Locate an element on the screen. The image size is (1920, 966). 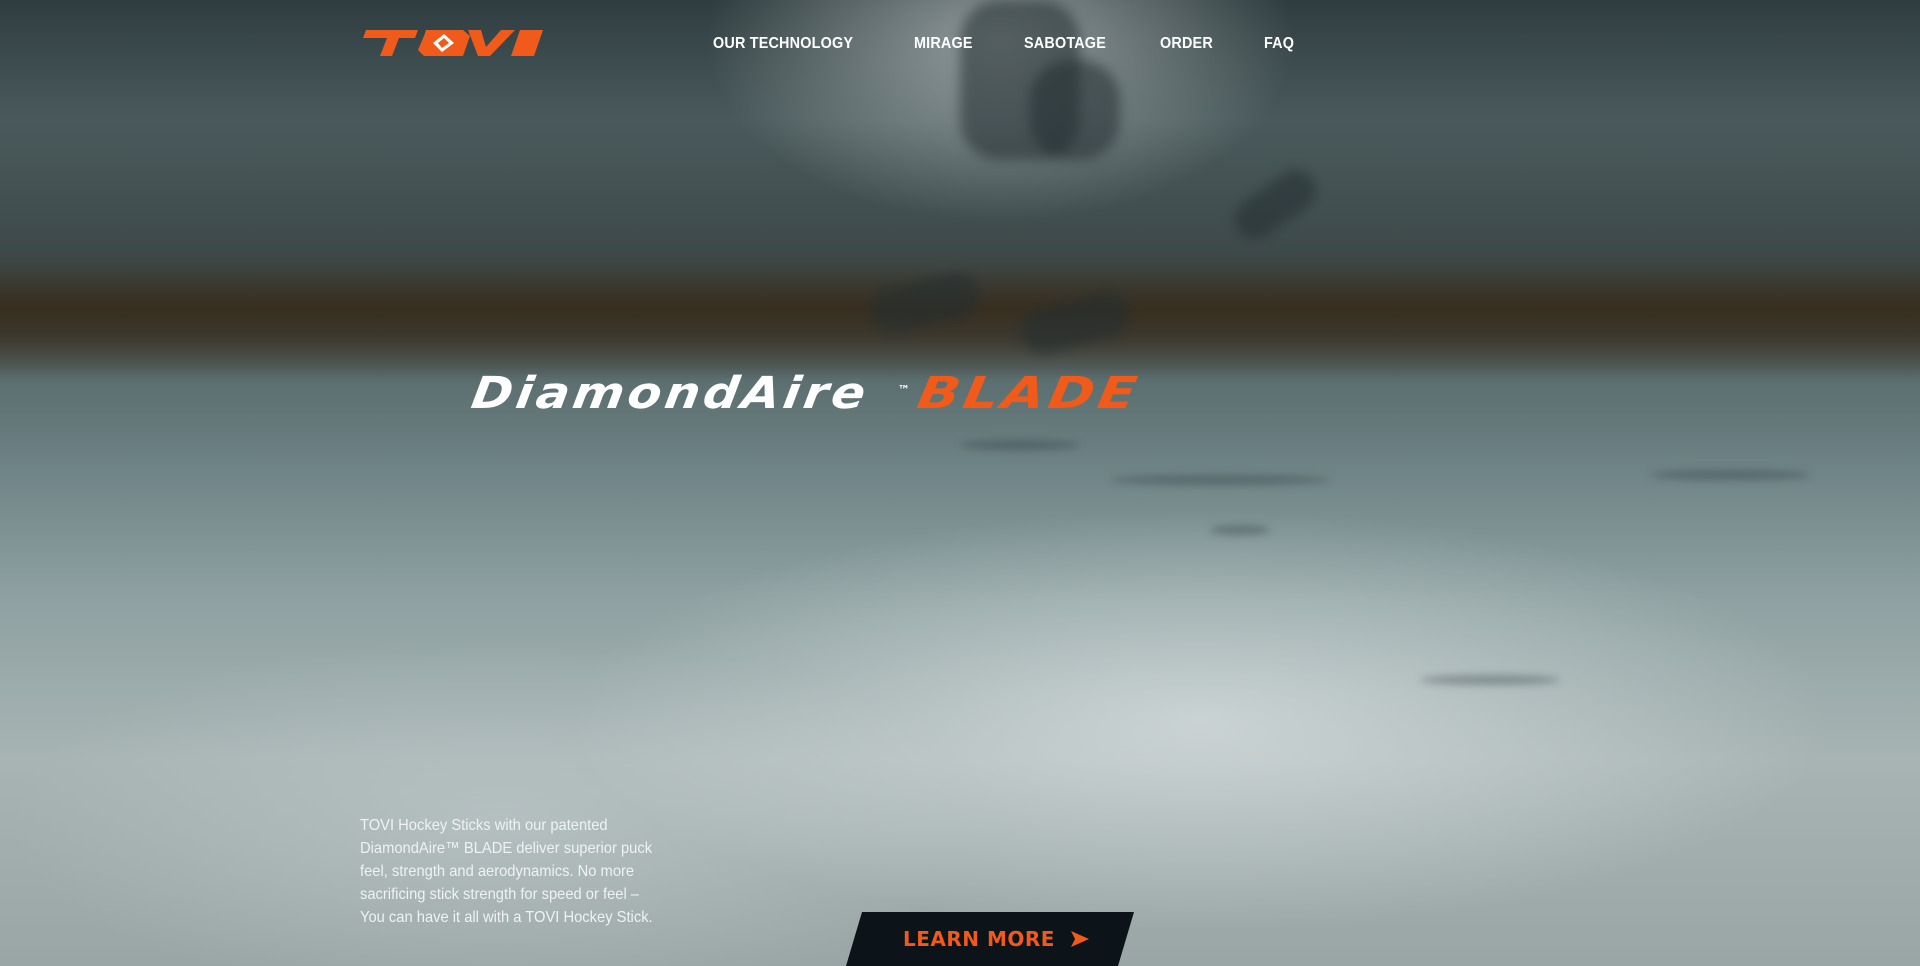
skater-leg-silhouette is located at coordinates (1075, 110).